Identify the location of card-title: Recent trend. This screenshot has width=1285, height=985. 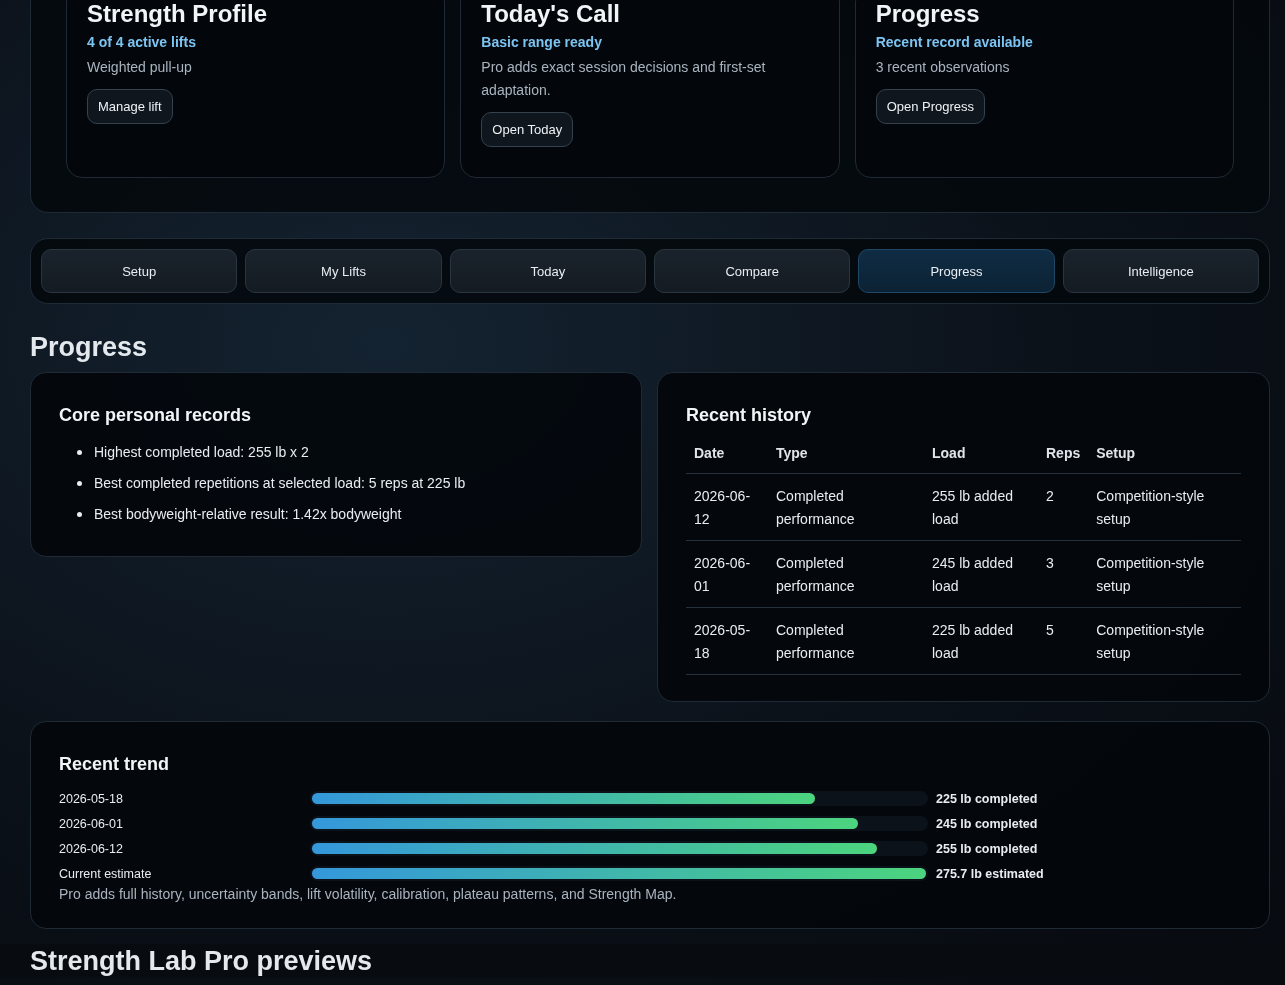
(115, 764).